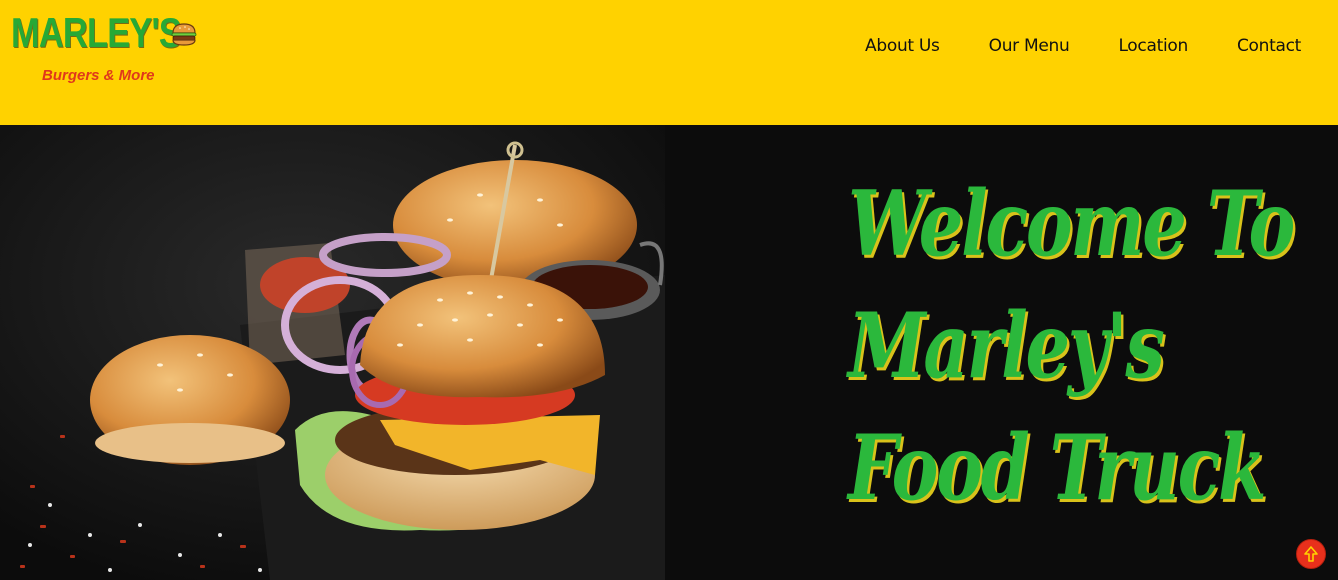 This screenshot has height=580, width=1338. What do you see at coordinates (1057, 468) in the screenshot?
I see `hero-title-line-3: Food Truck` at bounding box center [1057, 468].